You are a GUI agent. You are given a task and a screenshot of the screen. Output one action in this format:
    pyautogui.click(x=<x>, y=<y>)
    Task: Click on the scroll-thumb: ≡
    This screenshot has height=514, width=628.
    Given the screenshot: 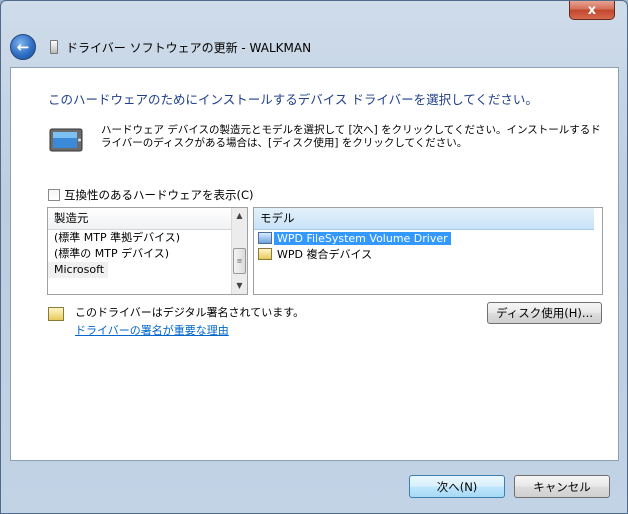 What is the action you would take?
    pyautogui.click(x=239, y=261)
    